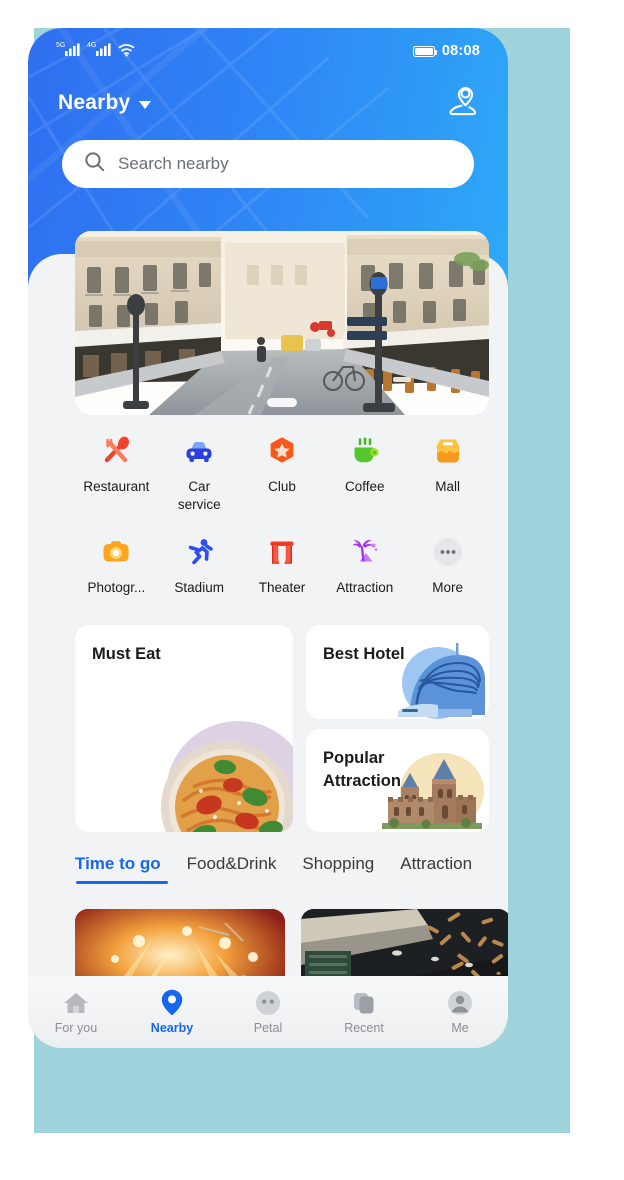 The image size is (624, 1180). I want to click on feature-cards: Must Eat Best Hotel Popular Attraction, so click(282, 728).